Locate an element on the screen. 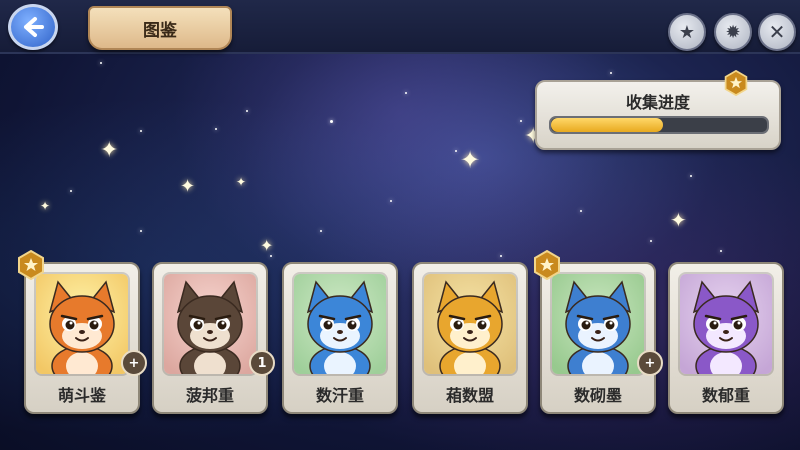 The height and width of the screenshot is (450, 800). favorite-button: ★ is located at coordinates (687, 32).